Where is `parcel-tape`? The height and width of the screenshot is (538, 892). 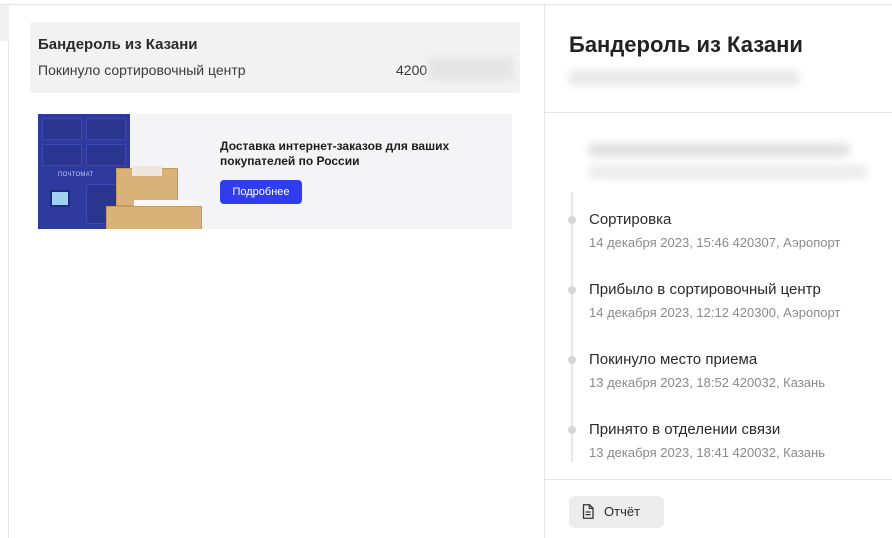 parcel-tape is located at coordinates (147, 171).